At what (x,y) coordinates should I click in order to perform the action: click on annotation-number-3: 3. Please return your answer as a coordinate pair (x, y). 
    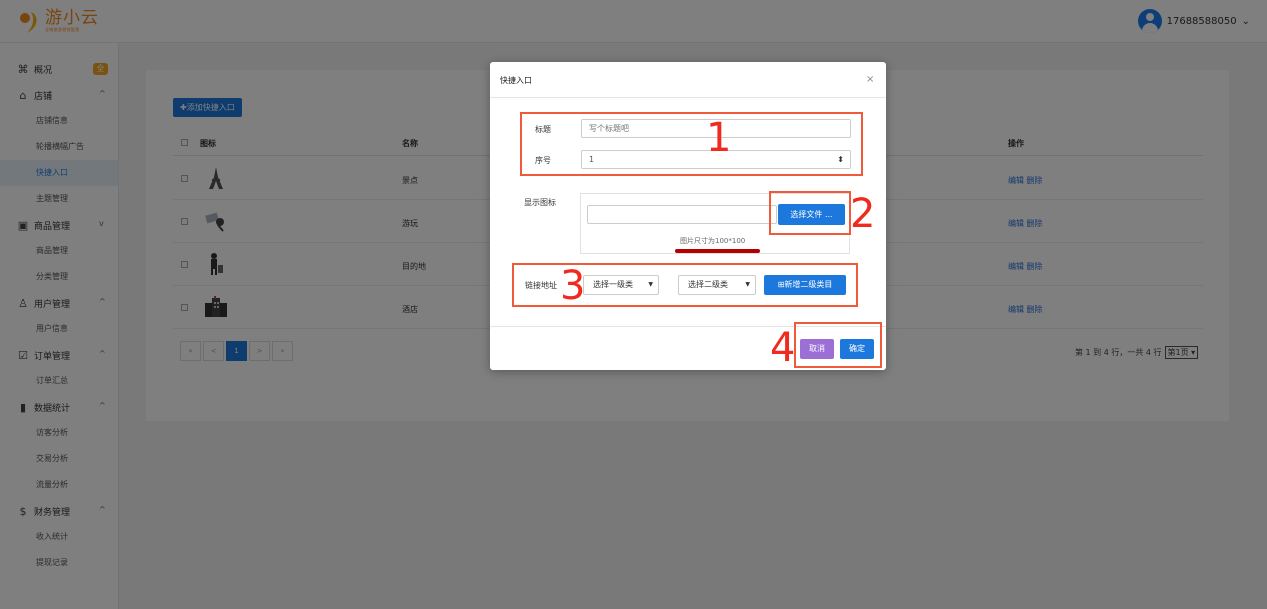
    Looking at the image, I should click on (573, 286).